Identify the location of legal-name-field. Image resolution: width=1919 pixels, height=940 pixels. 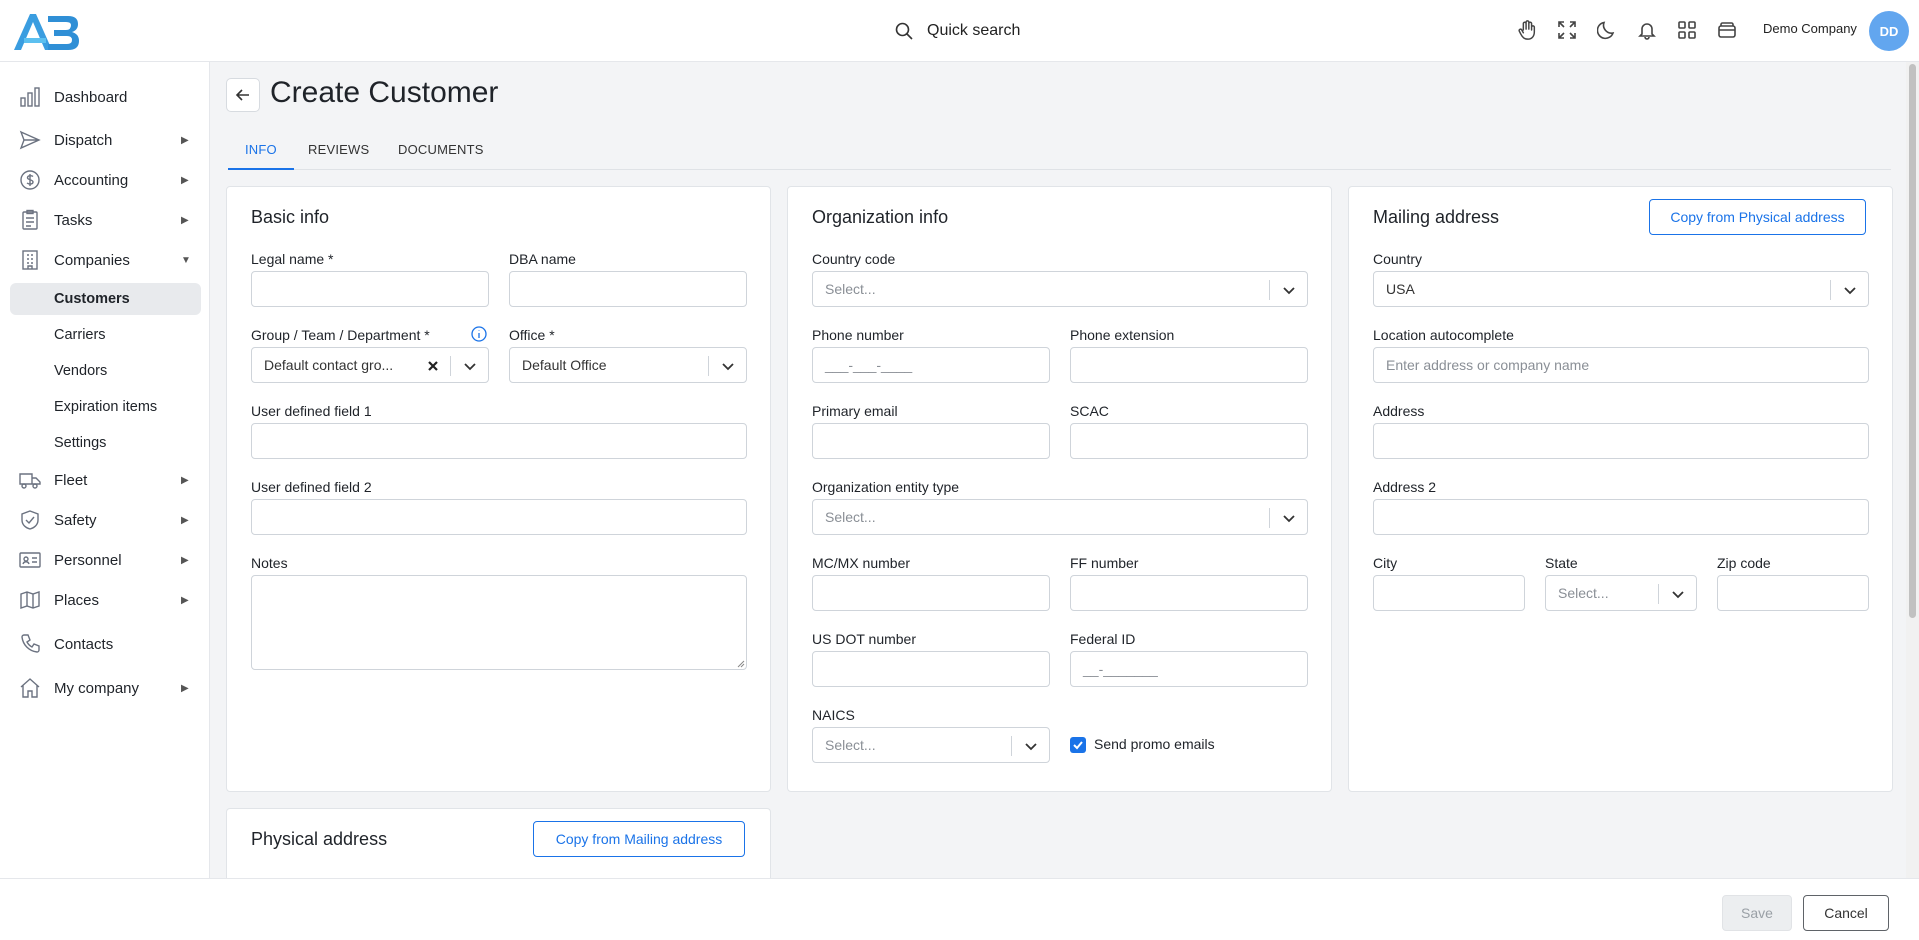
(370, 289).